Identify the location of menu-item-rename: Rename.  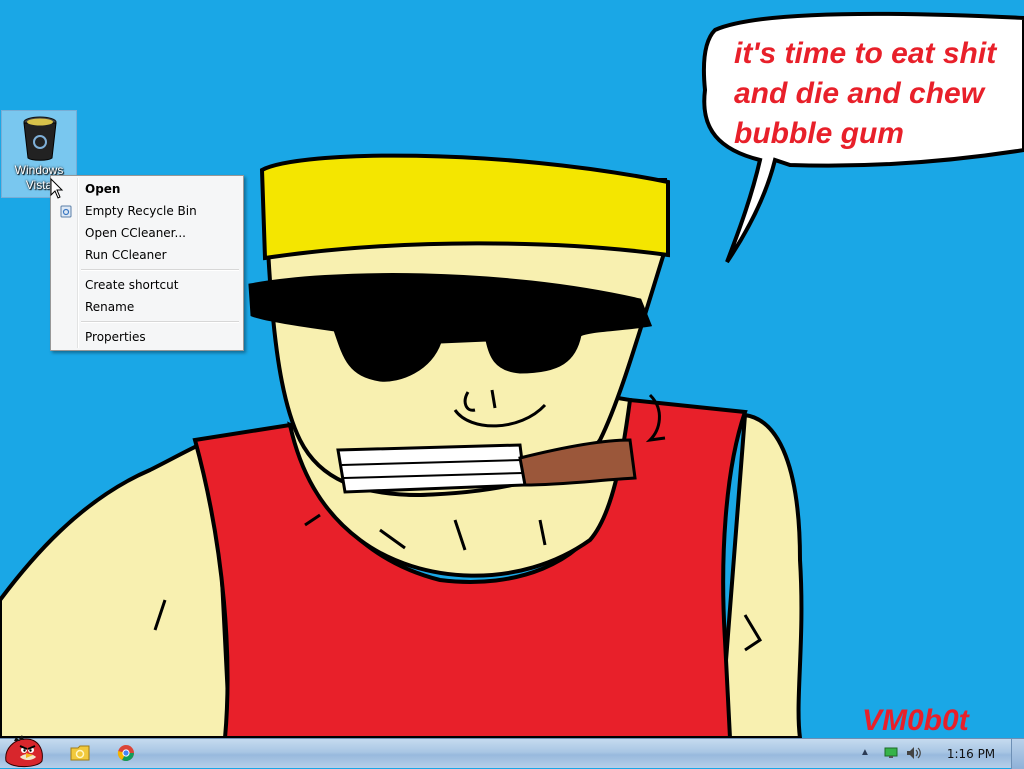
(147, 307).